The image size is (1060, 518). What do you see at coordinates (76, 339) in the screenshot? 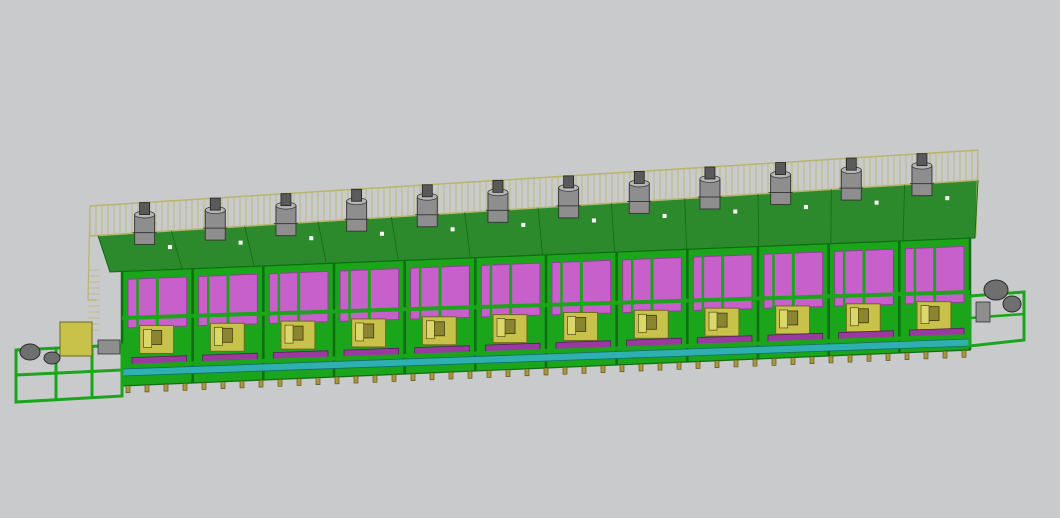
I see `infeed-unit` at bounding box center [76, 339].